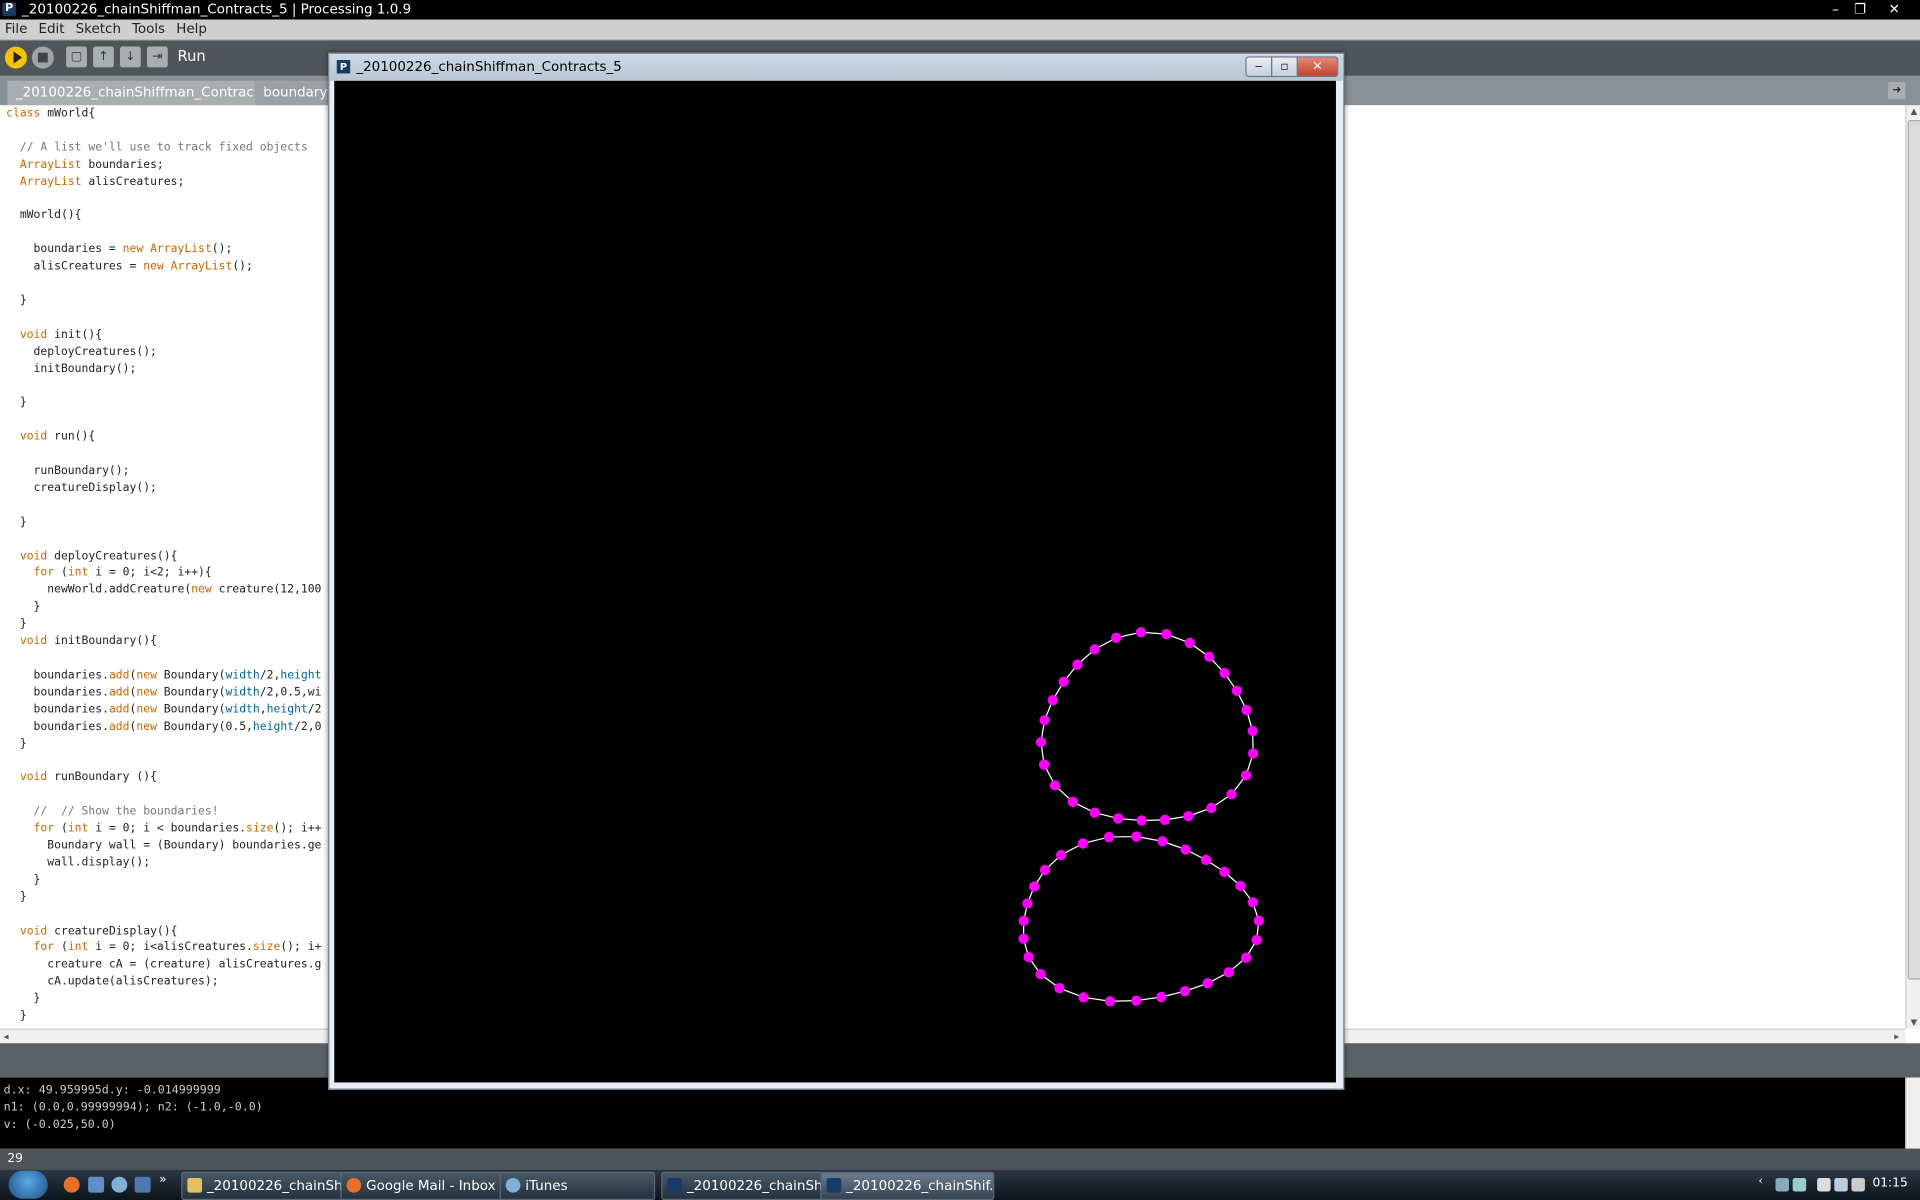  Describe the element at coordinates (76, 57) in the screenshot. I see `new-icon: ▢` at that location.